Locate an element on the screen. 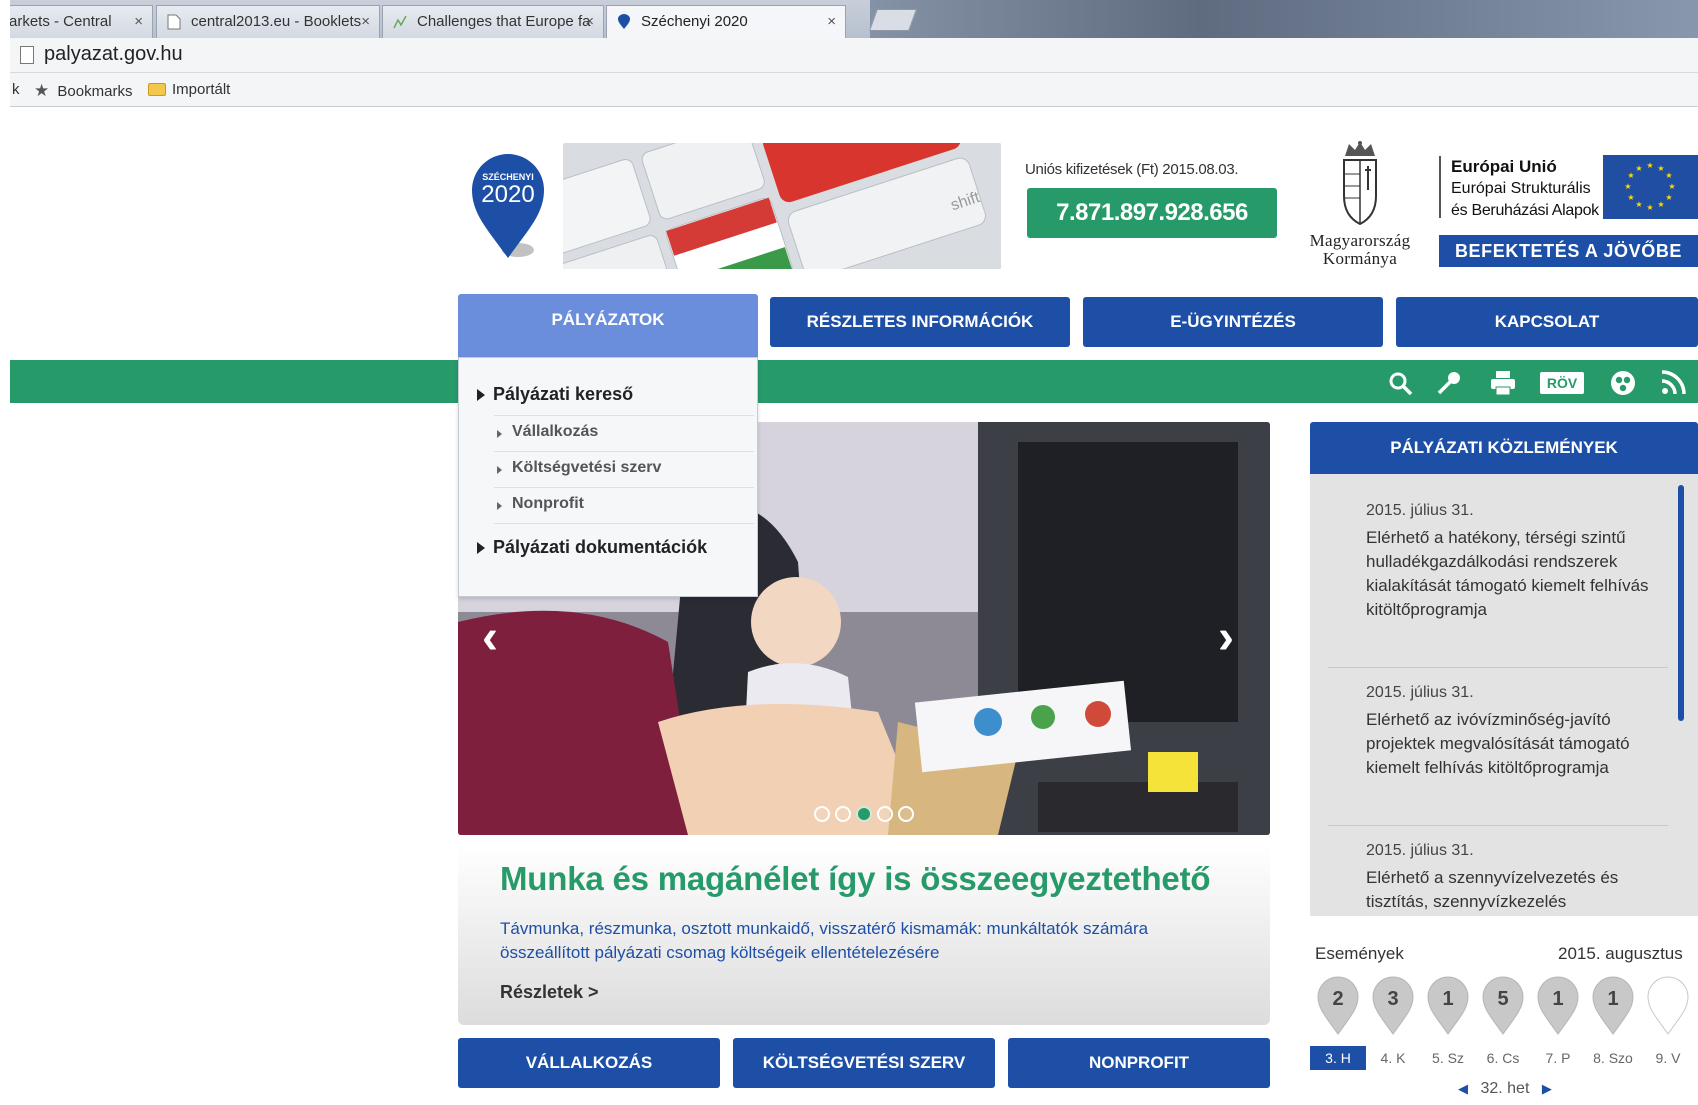 The height and width of the screenshot is (1105, 1698). event-count: 2 is located at coordinates (1338, 999).